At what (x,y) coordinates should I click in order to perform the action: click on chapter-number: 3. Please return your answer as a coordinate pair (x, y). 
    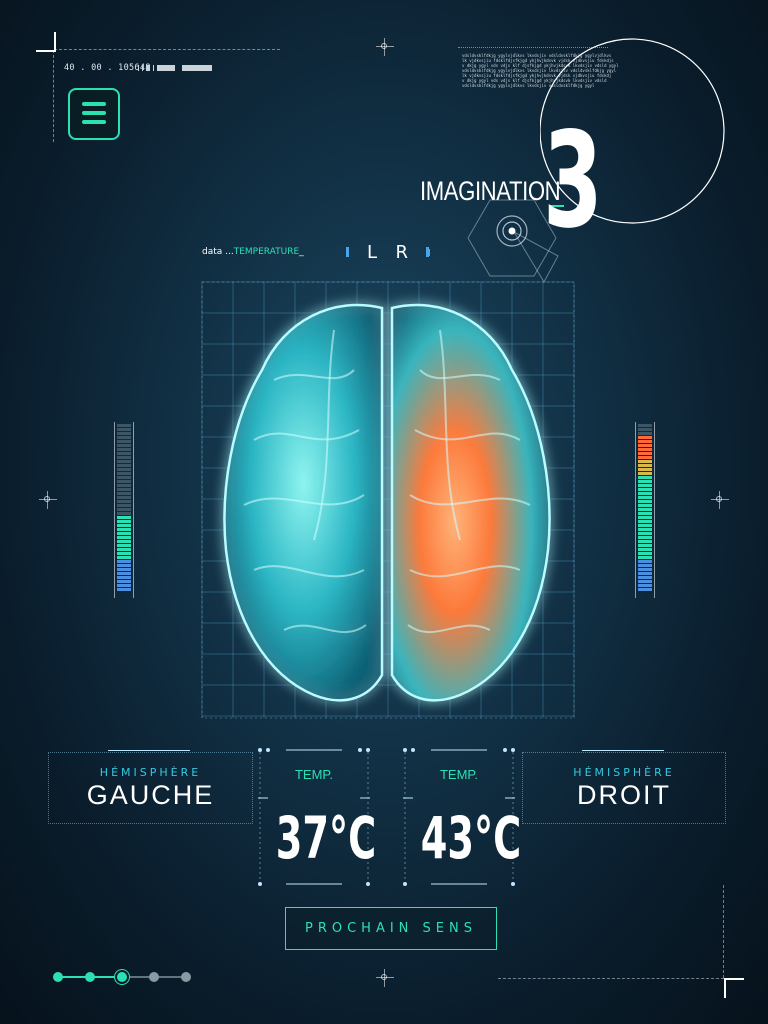
    Looking at the image, I should click on (573, 181).